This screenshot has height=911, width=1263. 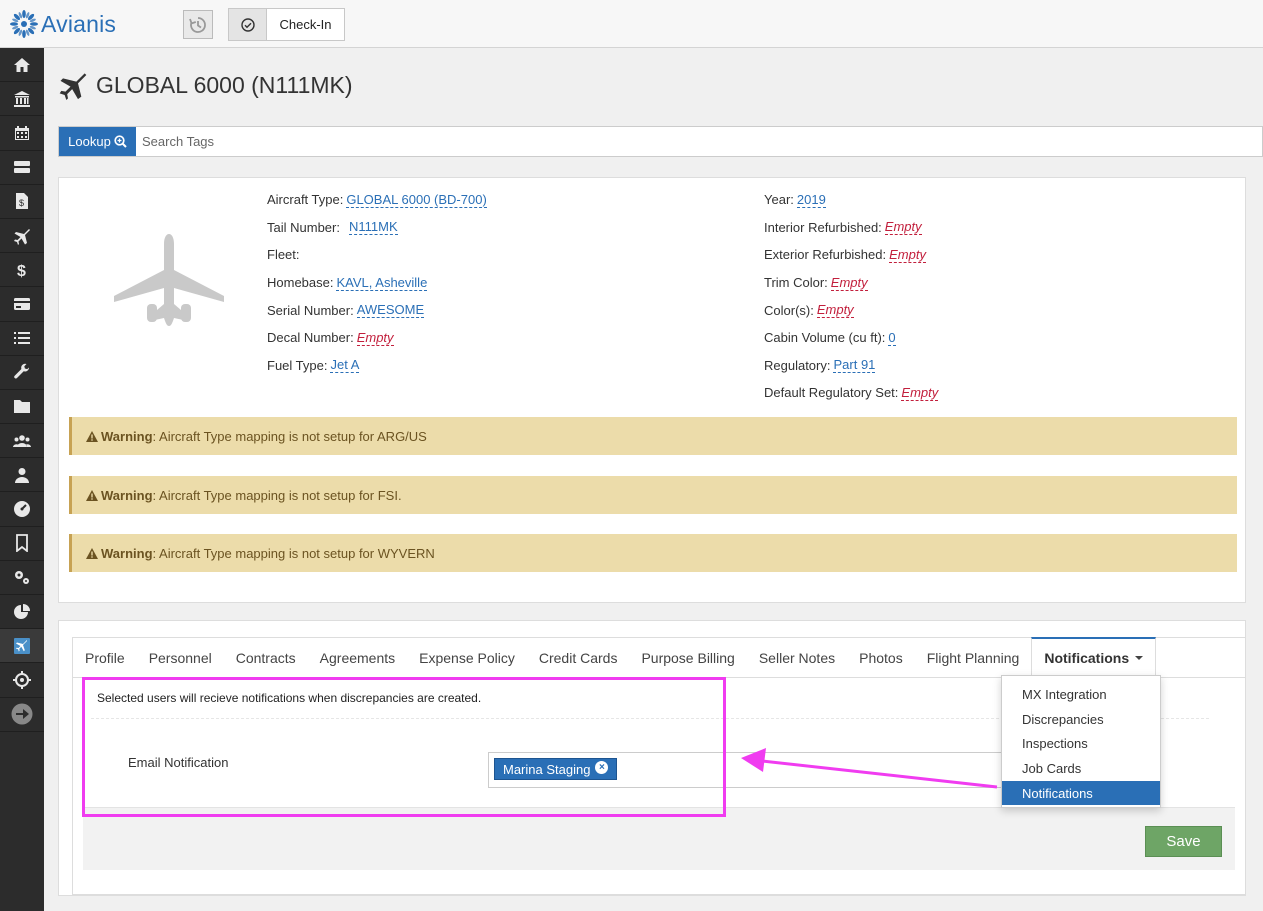 I want to click on tab-contracts: Contracts, so click(x=266, y=657).